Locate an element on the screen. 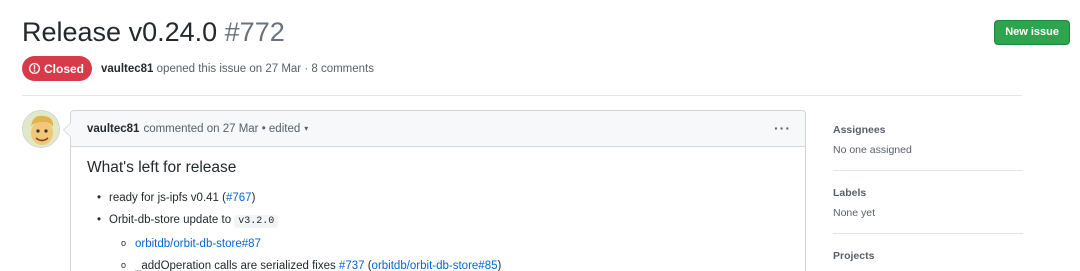 The height and width of the screenshot is (271, 1080). edit-history-dropdown: ▾ is located at coordinates (306, 128).